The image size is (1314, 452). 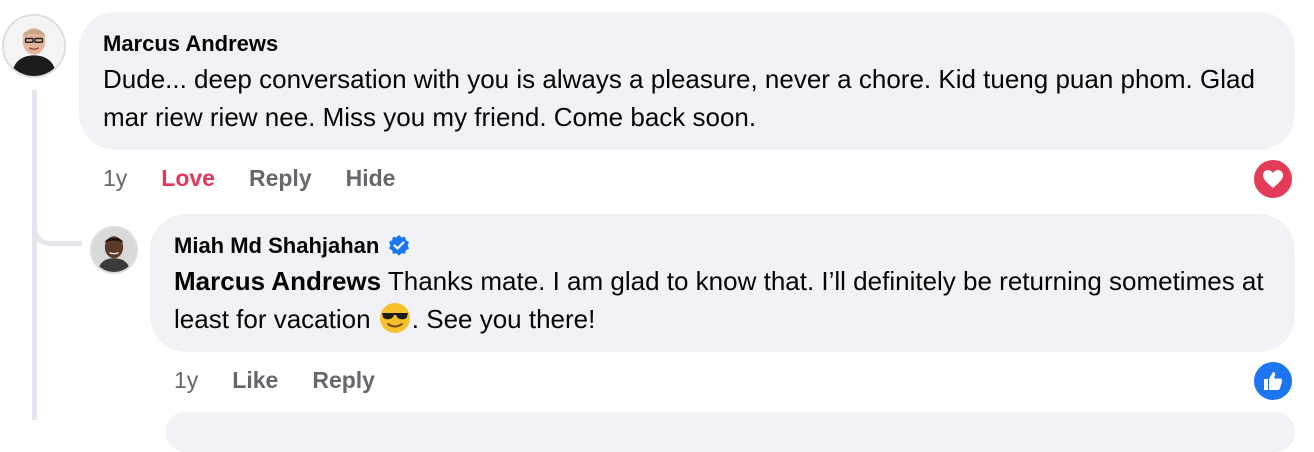 I want to click on thumbs-up-icon, so click(x=1273, y=381).